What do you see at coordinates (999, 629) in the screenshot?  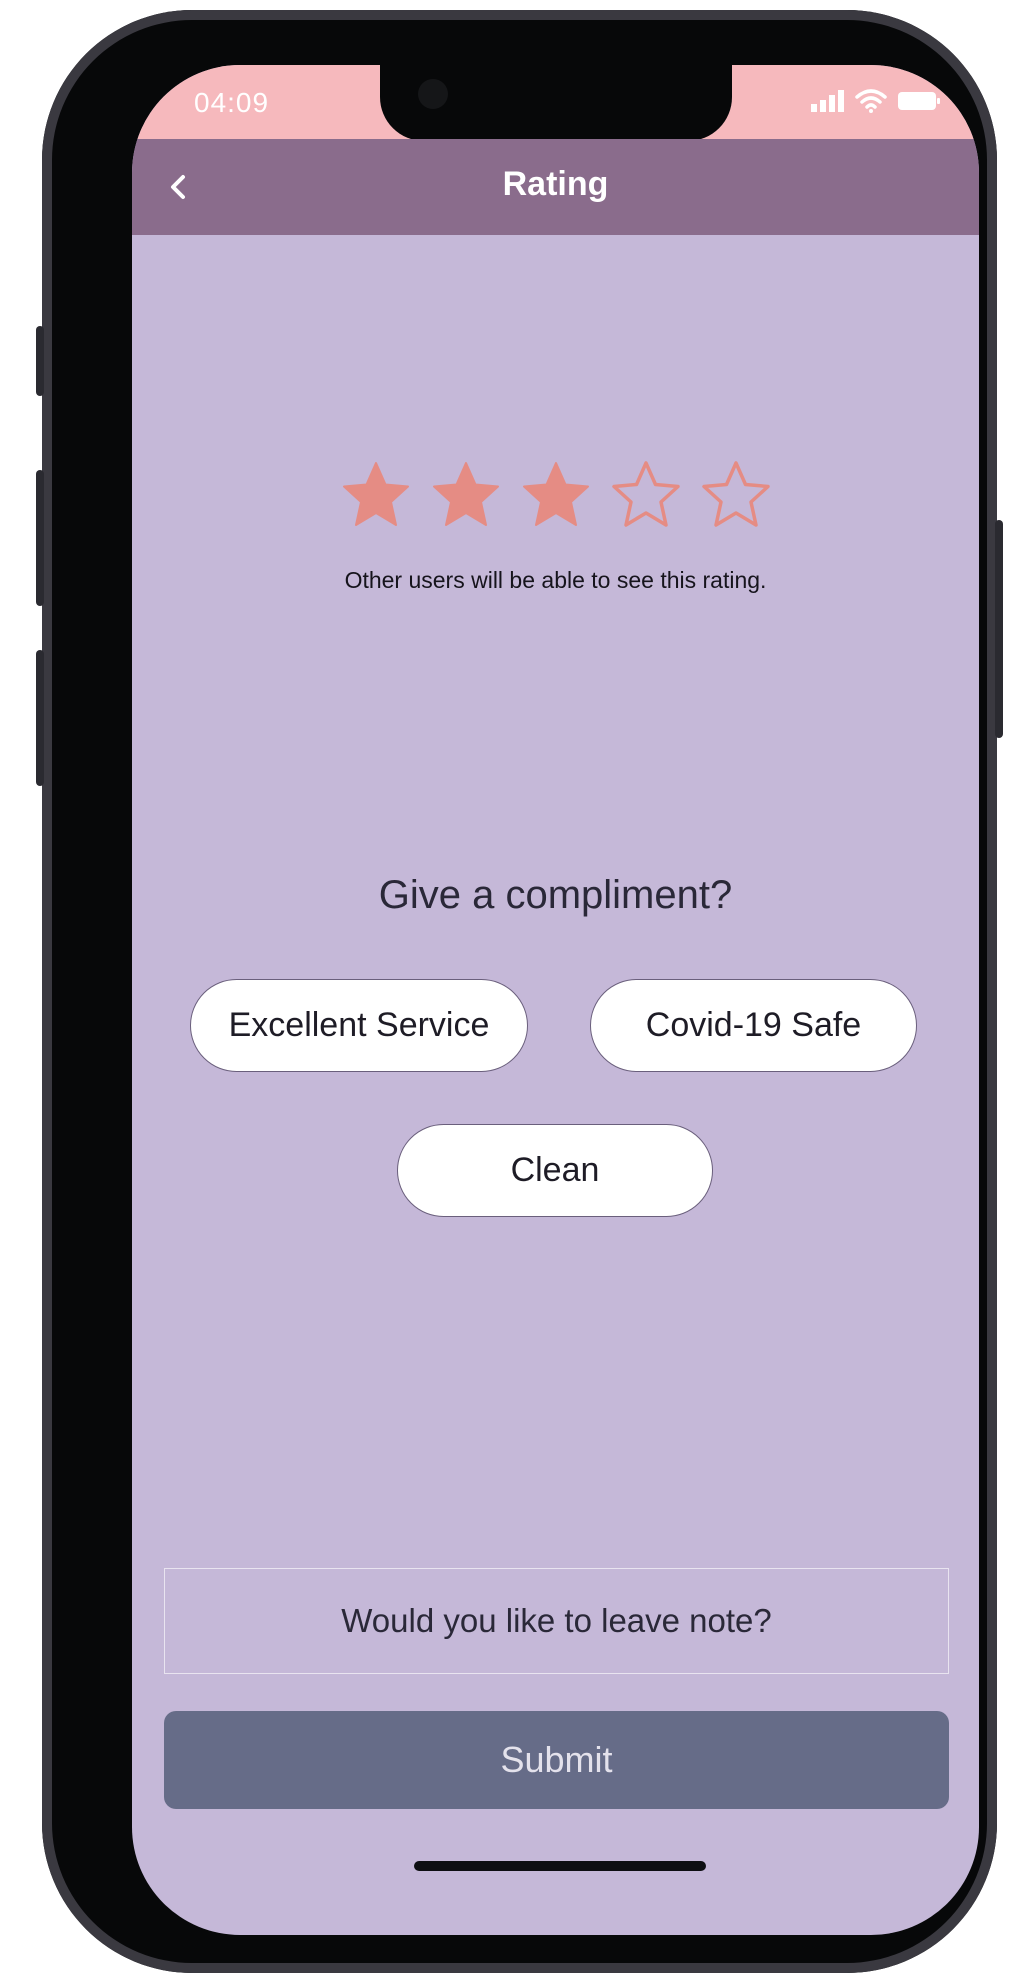 I see `power-button` at bounding box center [999, 629].